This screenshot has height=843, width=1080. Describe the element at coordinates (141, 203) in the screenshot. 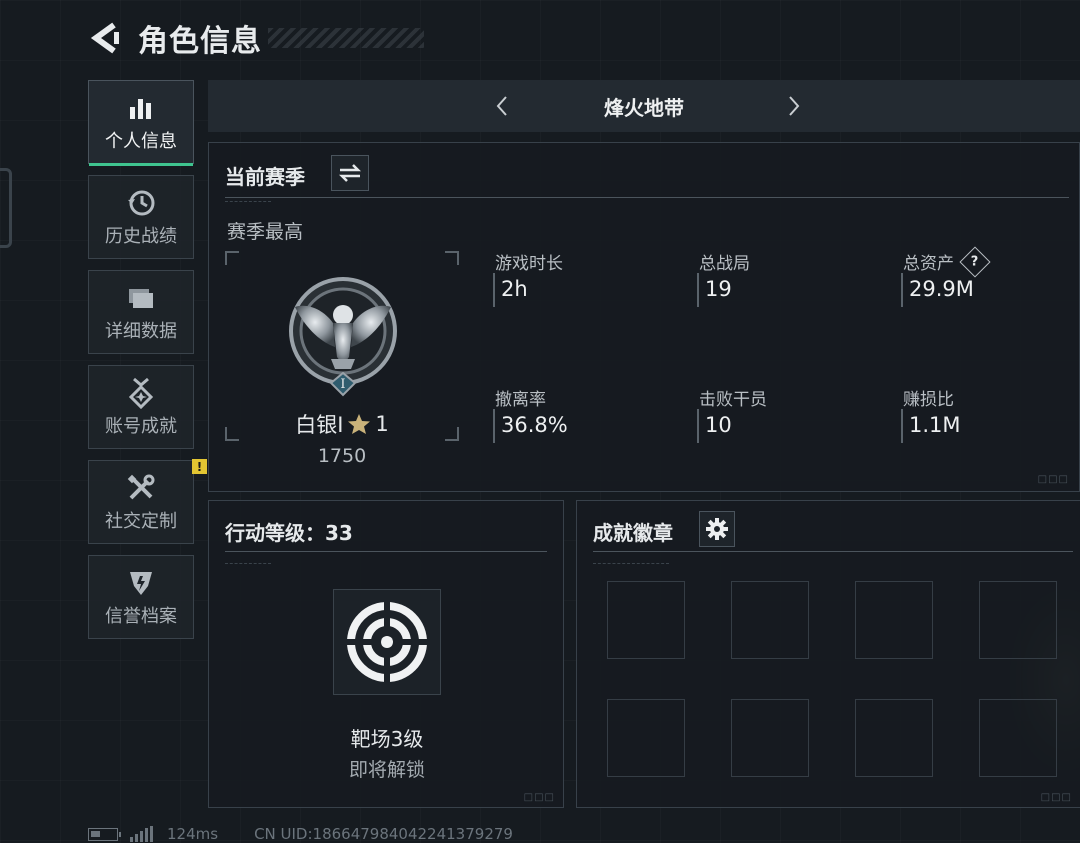

I see `history-clock-icon` at that location.